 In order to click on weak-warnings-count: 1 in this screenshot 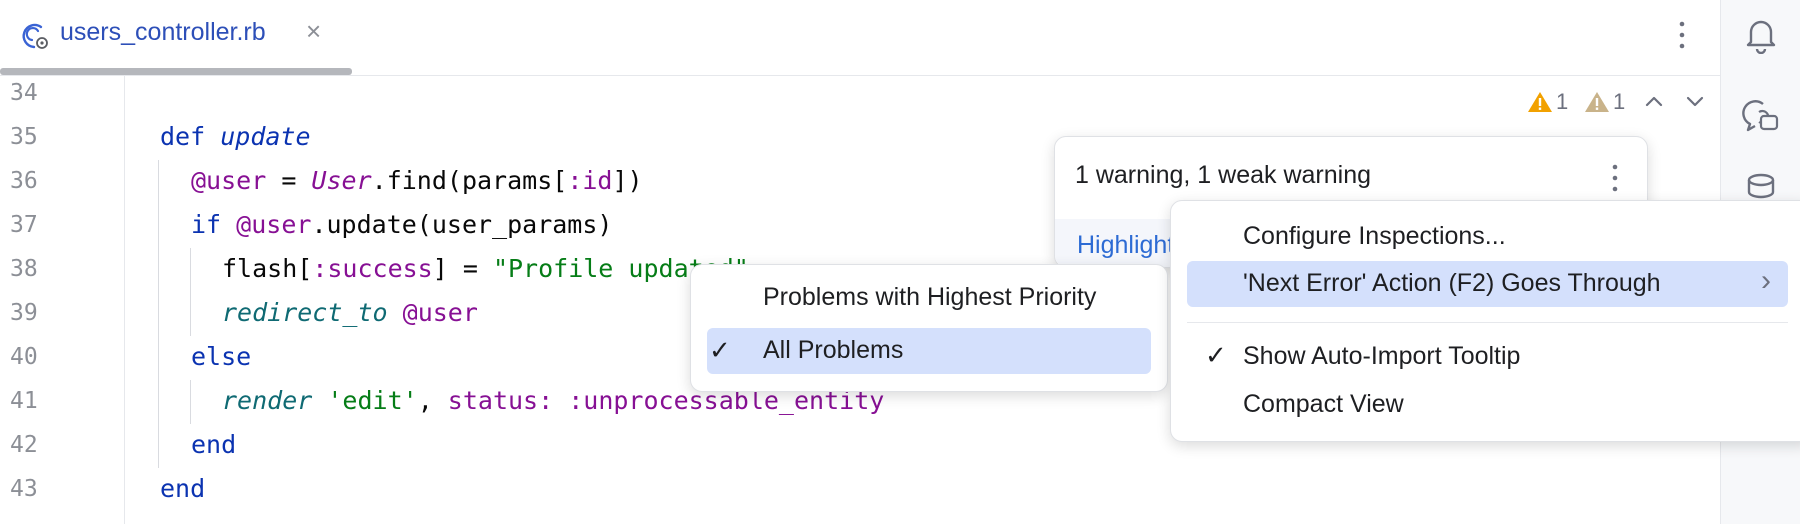, I will do `click(1619, 101)`.